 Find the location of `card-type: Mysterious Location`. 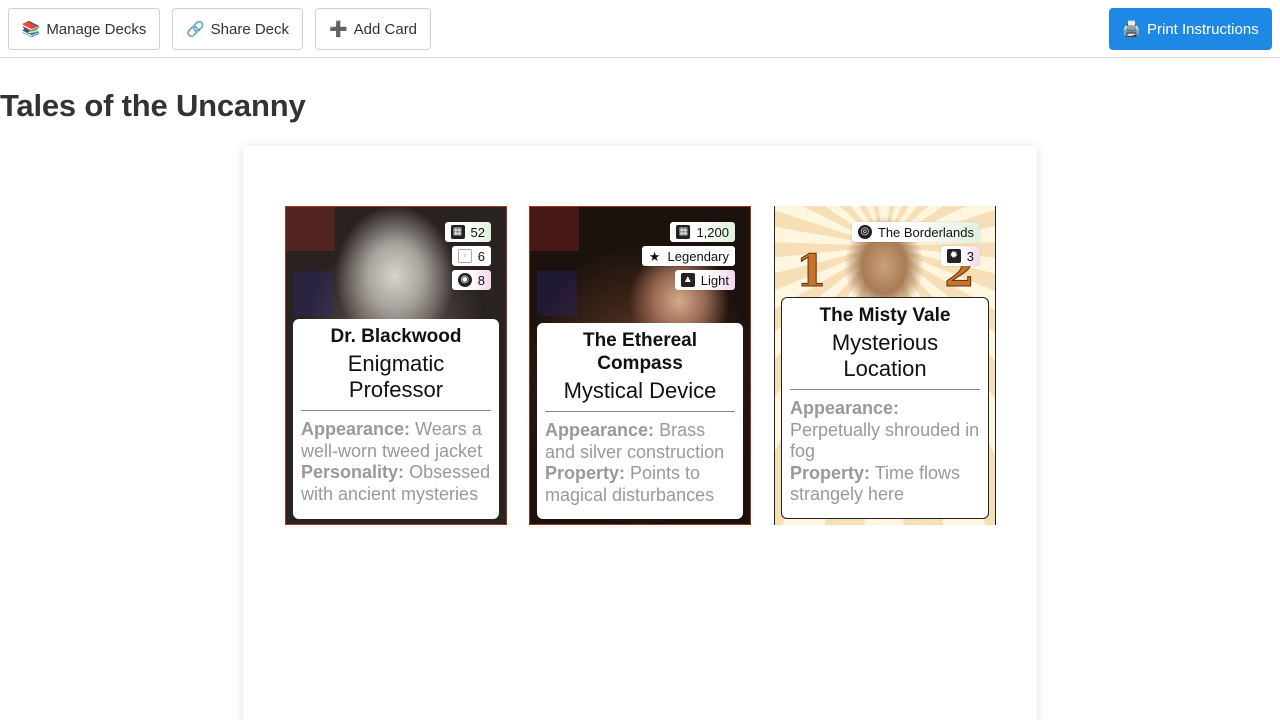

card-type: Mysterious Location is located at coordinates (885, 355).